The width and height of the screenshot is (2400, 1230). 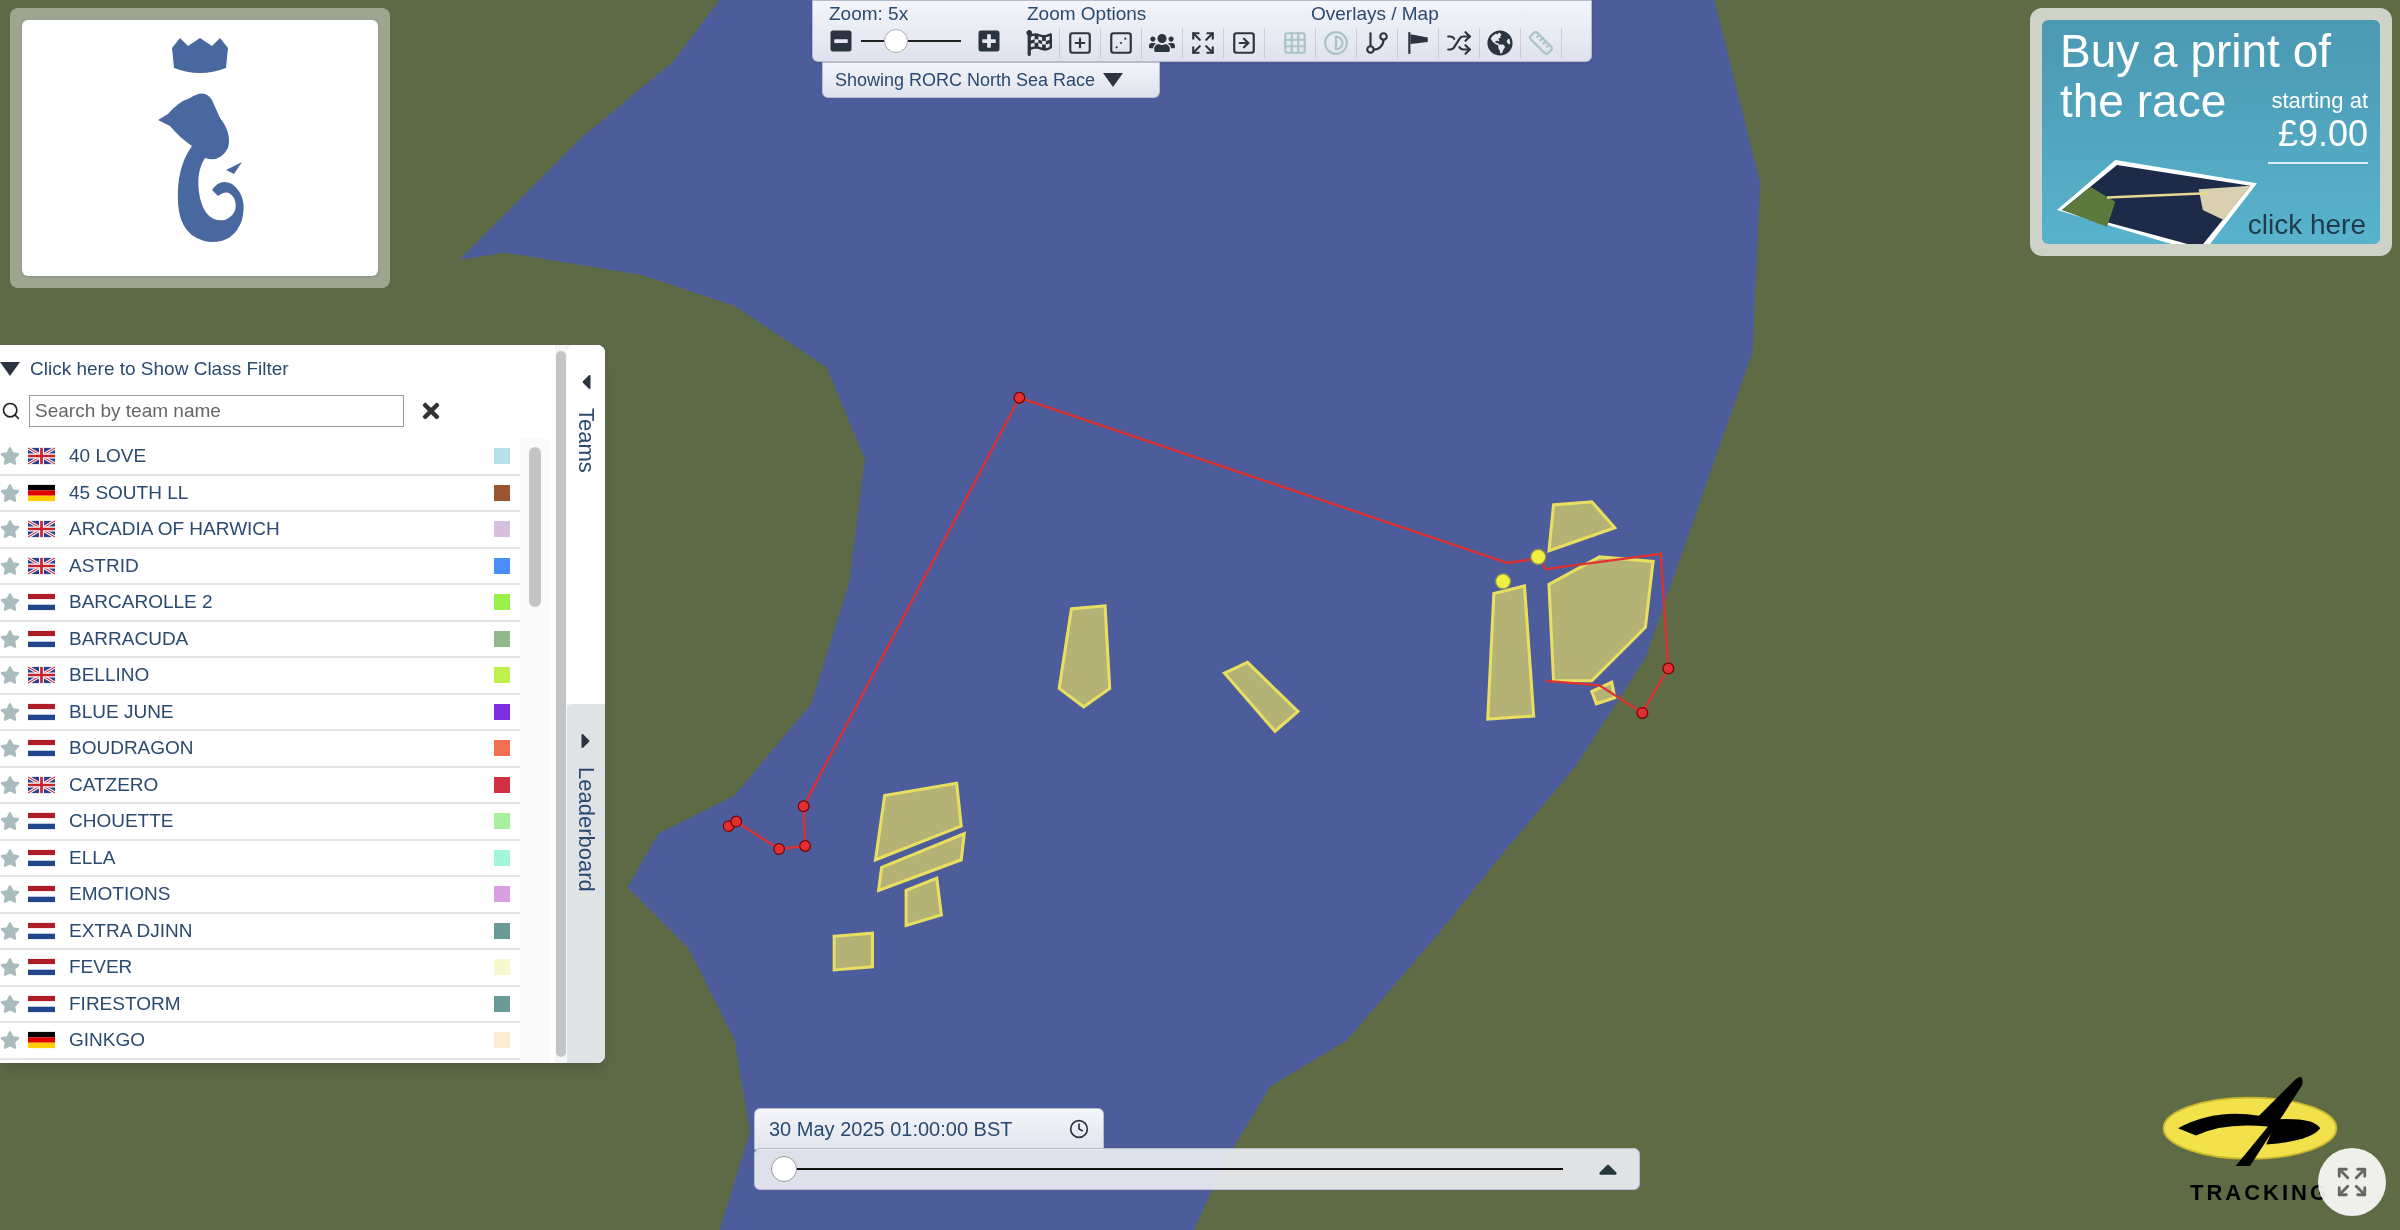 What do you see at coordinates (216, 411) in the screenshot?
I see `search-field: Search by team name` at bounding box center [216, 411].